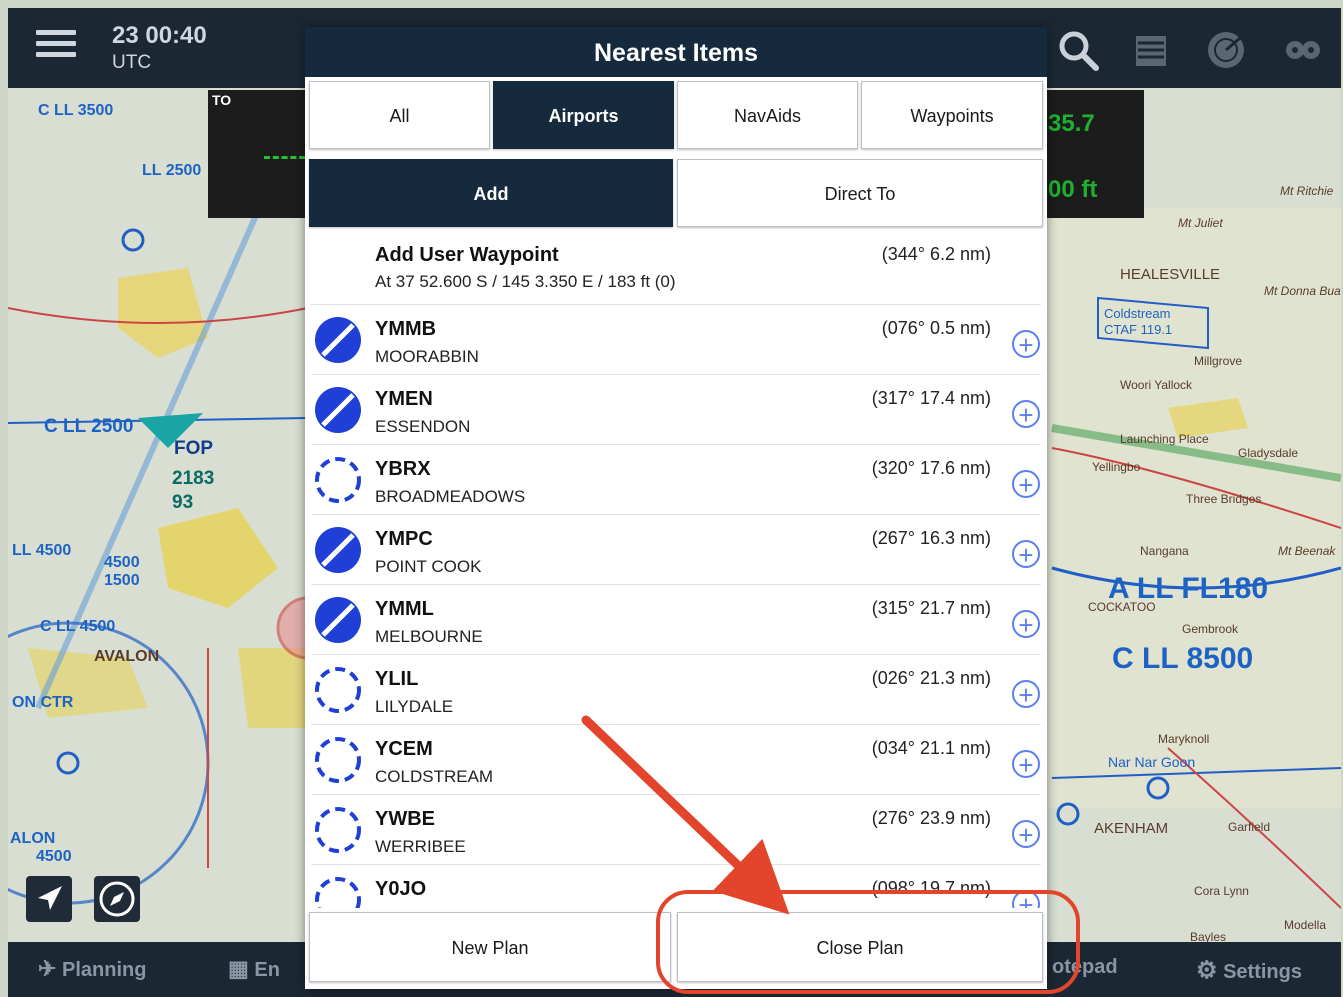 The image size is (1343, 997). Describe the element at coordinates (193, 478) in the screenshot. I see `map-label: 2183` at that location.